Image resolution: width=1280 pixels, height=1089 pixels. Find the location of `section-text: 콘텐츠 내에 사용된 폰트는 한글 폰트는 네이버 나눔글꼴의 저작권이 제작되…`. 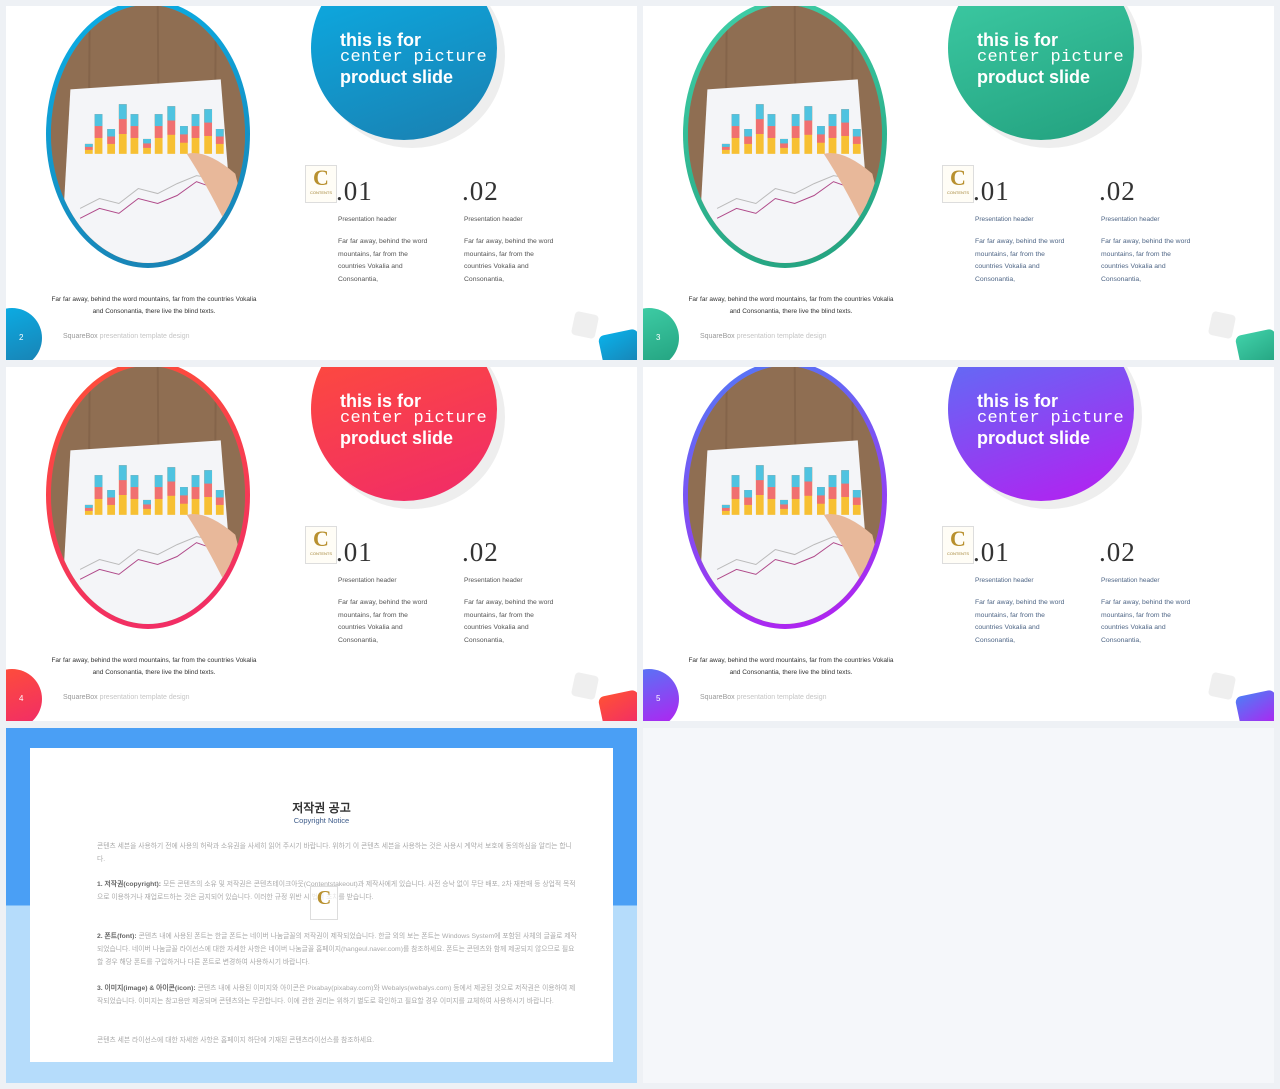

section-text: 콘텐츠 내에 사용된 폰트는 한글 폰트는 네이버 나눔글꼴의 저작권이 제작되… is located at coordinates (337, 949).